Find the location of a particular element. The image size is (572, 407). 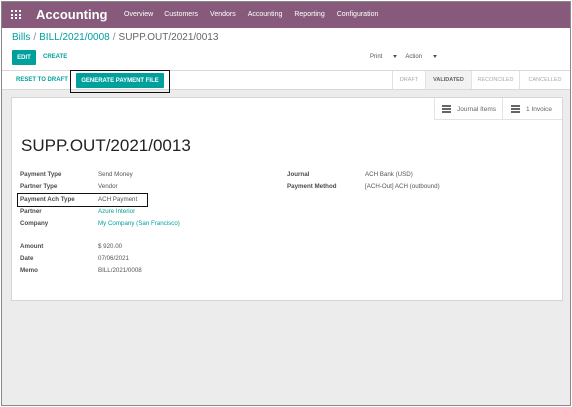

field-value-date: 07/06/2021 is located at coordinates (113, 258).